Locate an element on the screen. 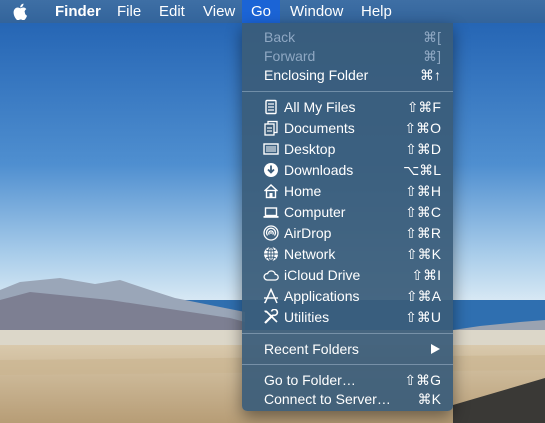 The width and height of the screenshot is (545, 423). shortcut-label: ⇧⌘I is located at coordinates (426, 275).